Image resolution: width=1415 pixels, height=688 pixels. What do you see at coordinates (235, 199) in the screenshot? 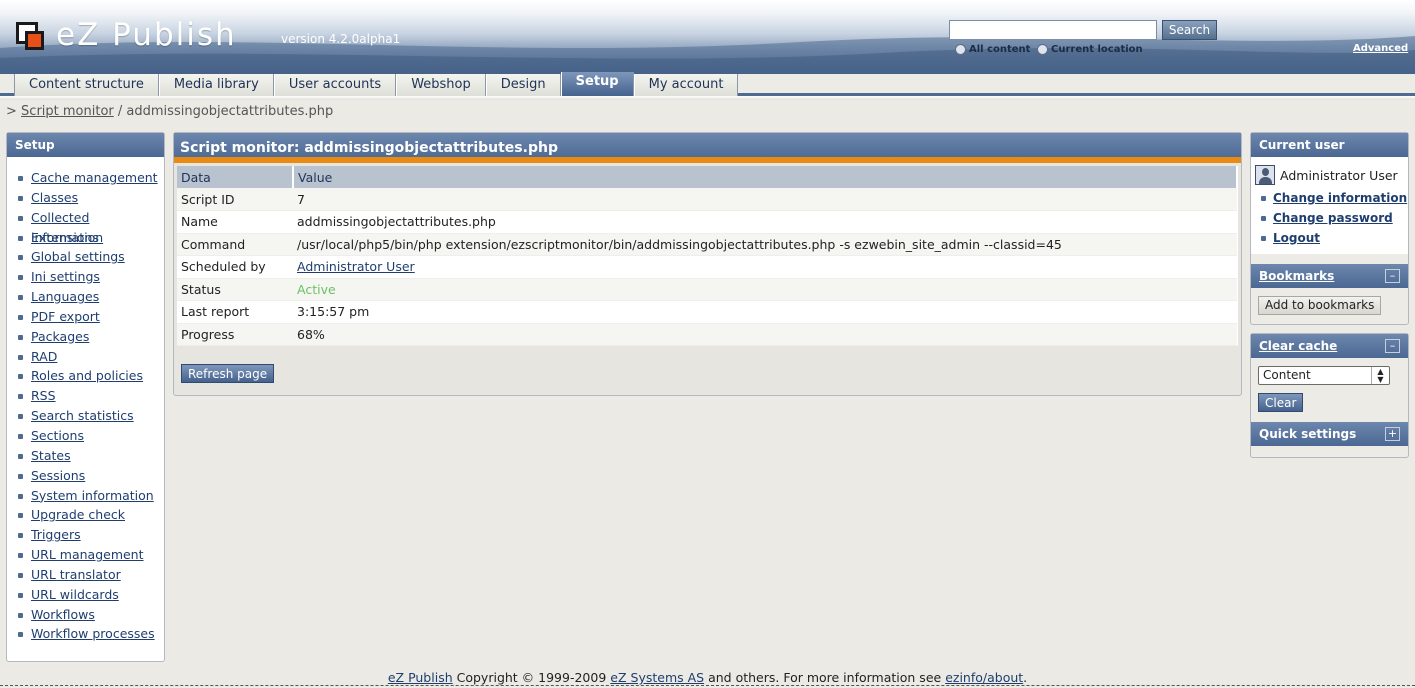
I see `row-label: Script ID` at bounding box center [235, 199].